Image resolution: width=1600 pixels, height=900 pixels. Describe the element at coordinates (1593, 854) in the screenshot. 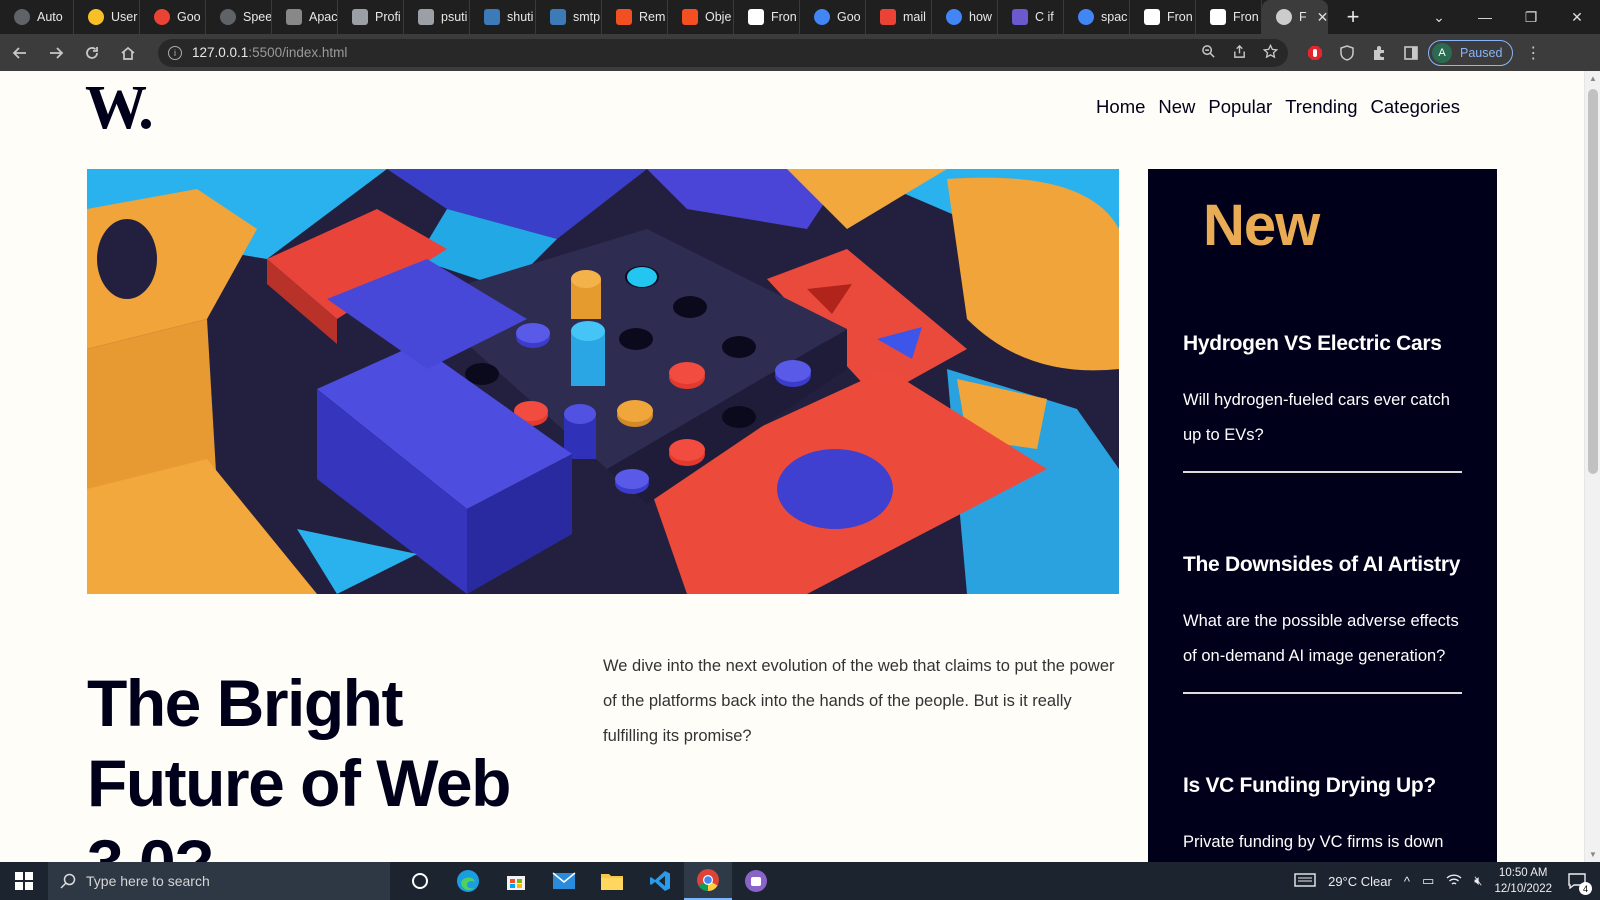

I see `scroll-down-arrow-icon: ▼` at that location.